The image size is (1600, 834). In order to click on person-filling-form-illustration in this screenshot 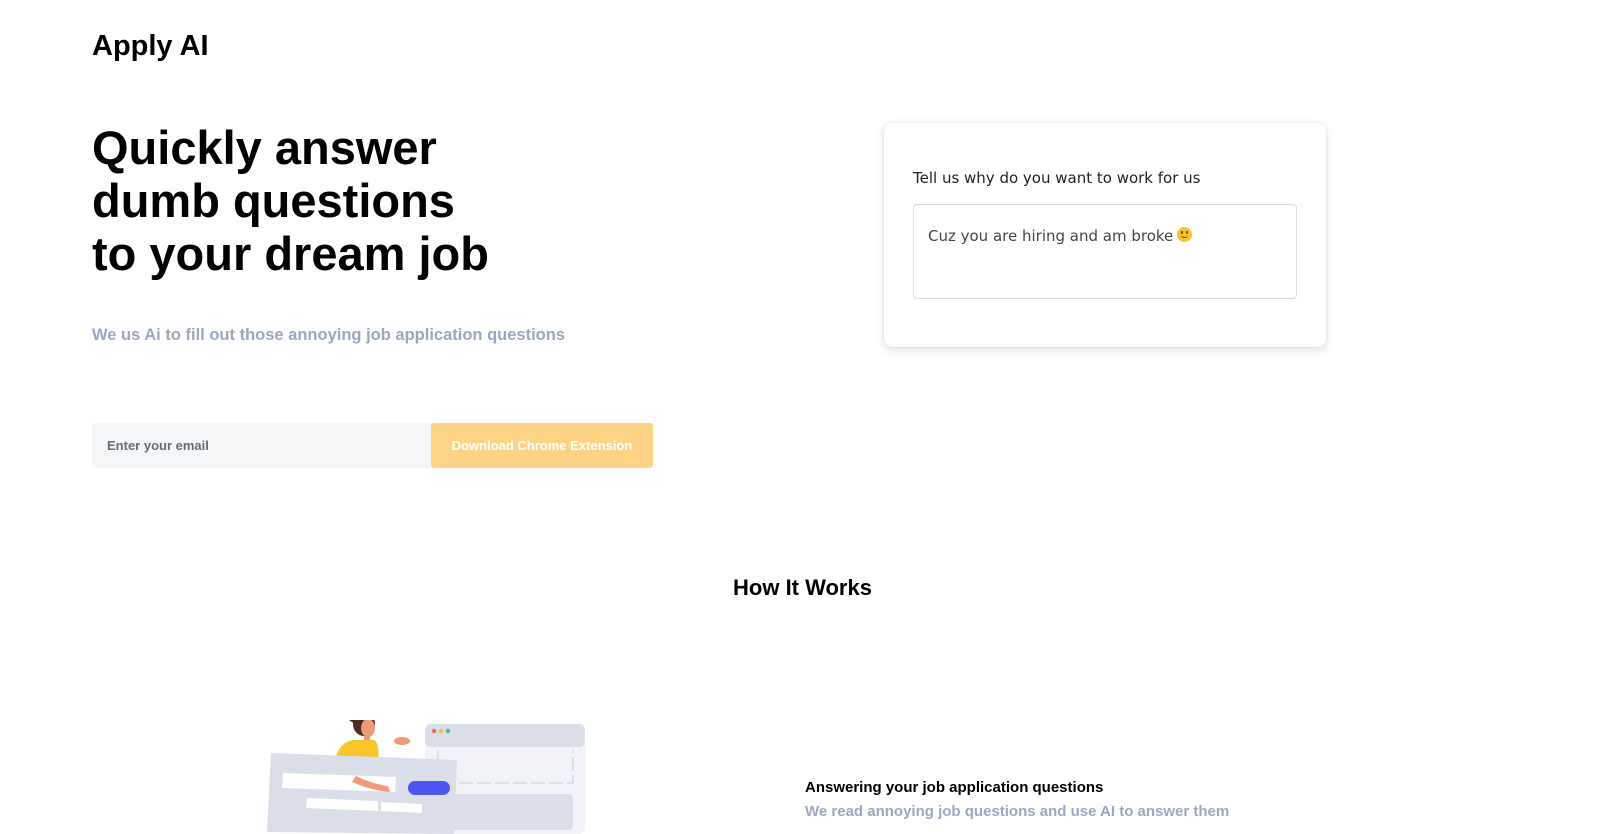, I will do `click(426, 777)`.